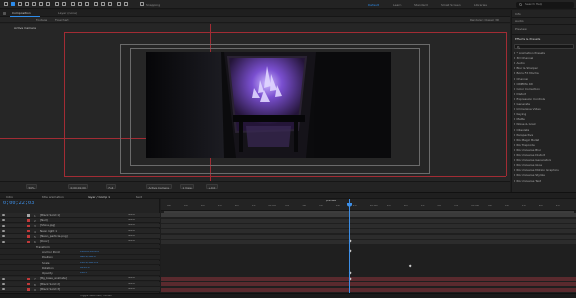 This screenshot has width=576, height=298. What do you see at coordinates (67, 13) in the screenshot?
I see `tab-layer: Layer (none)` at bounding box center [67, 13].